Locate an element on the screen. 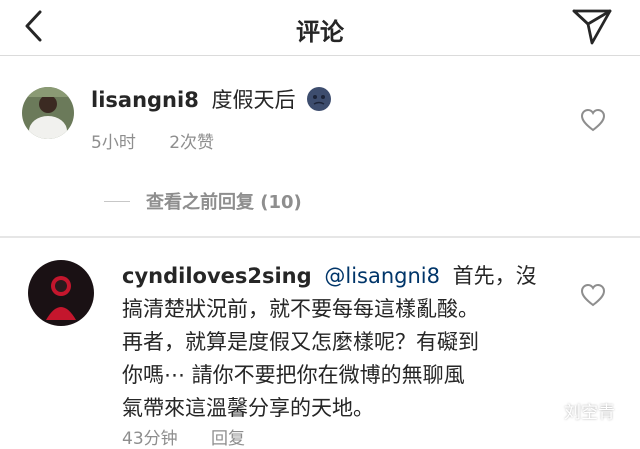 The height and width of the screenshot is (449, 640). wechat-icon is located at coordinates (546, 410).